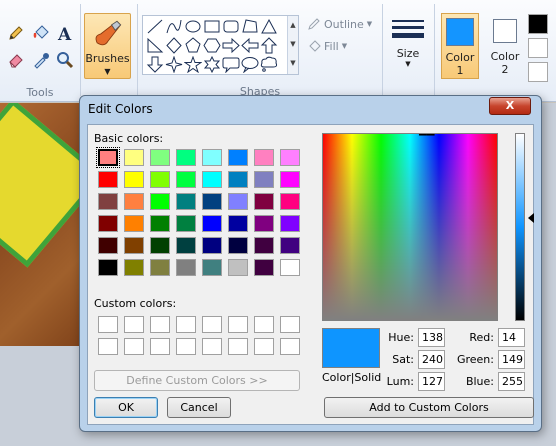 Image resolution: width=556 pixels, height=446 pixels. What do you see at coordinates (293, 25) in the screenshot?
I see `scroll-up-icon: ▲` at bounding box center [293, 25].